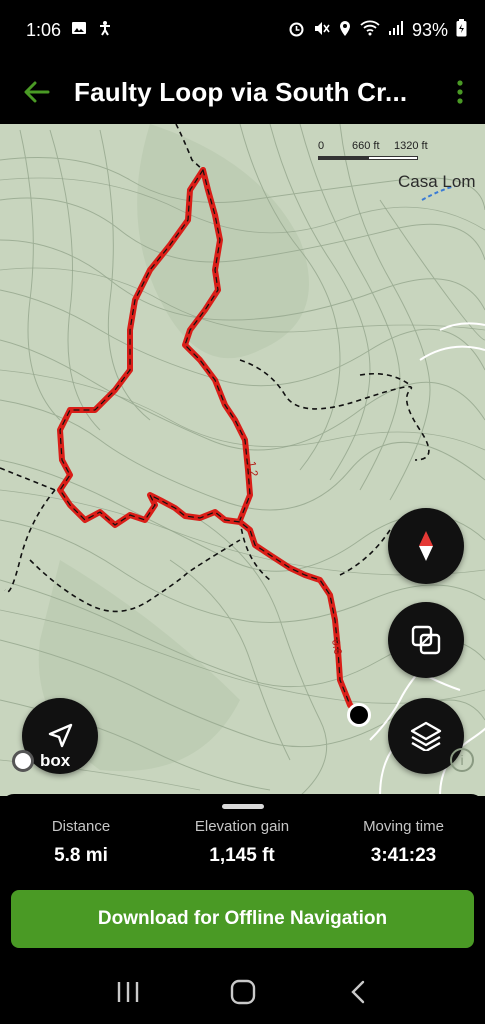 The image size is (485, 1024). I want to click on home-icon, so click(242, 992).